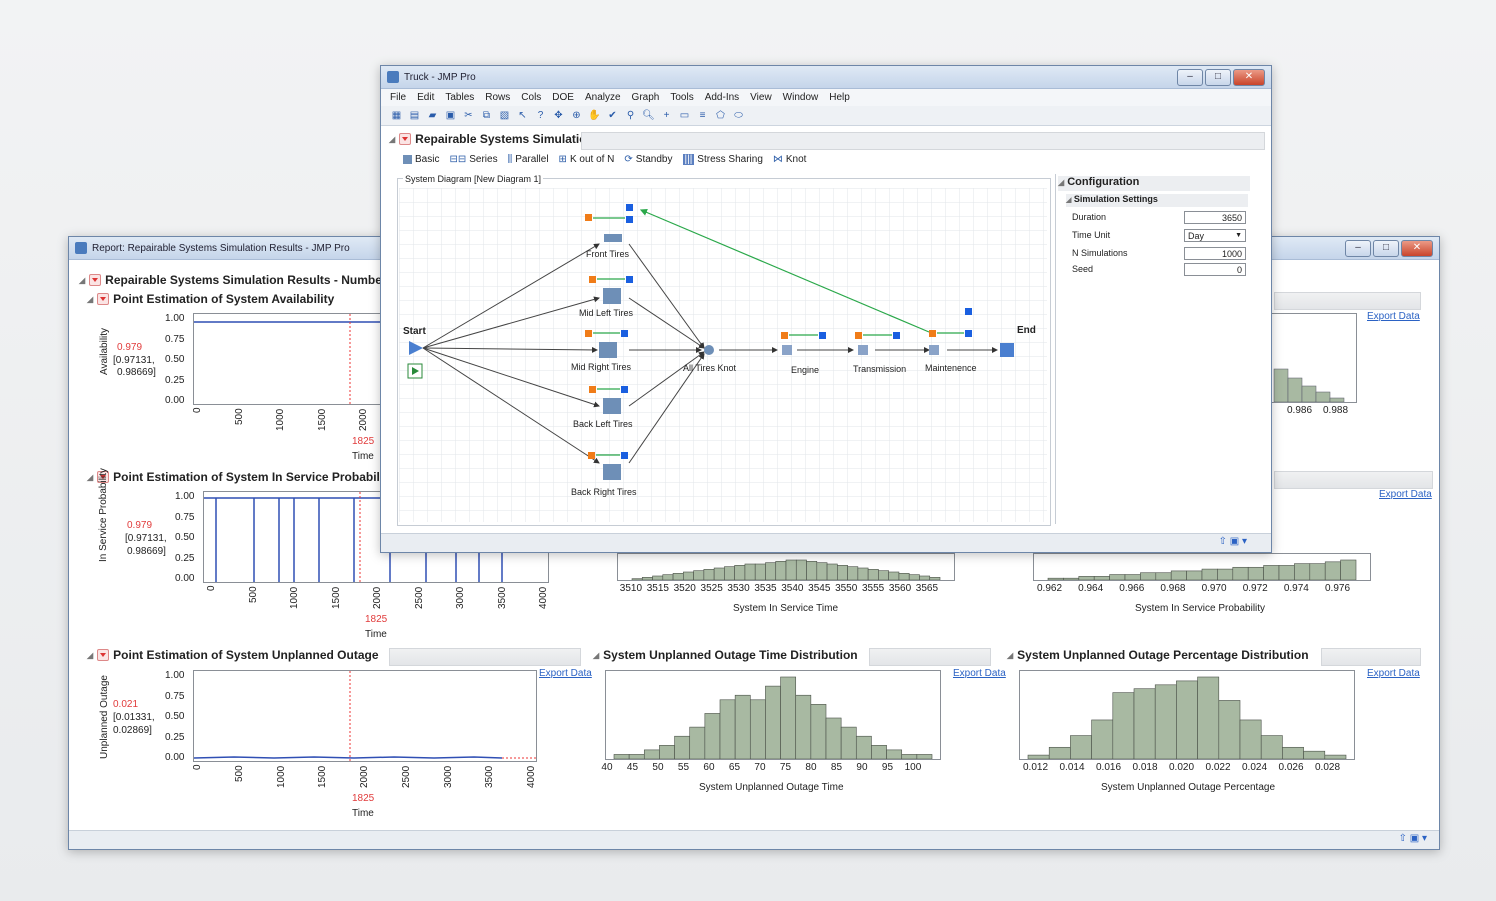  What do you see at coordinates (1154, 183) in the screenshot?
I see `config-heading: ◢ Configuration` at bounding box center [1154, 183].